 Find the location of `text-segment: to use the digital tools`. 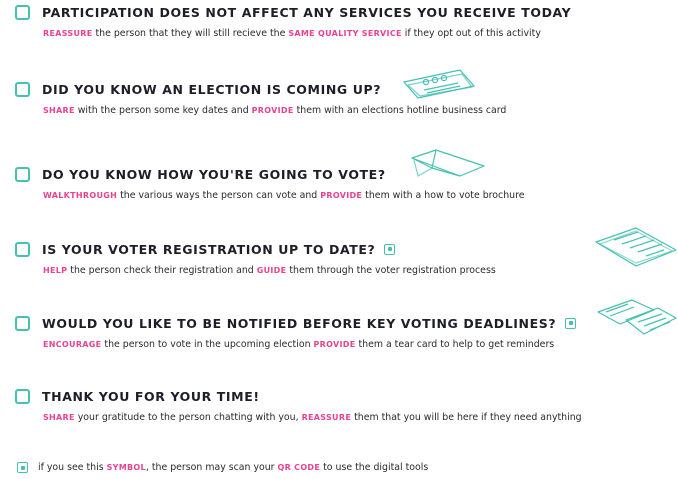

text-segment: to use the digital tools is located at coordinates (374, 467).